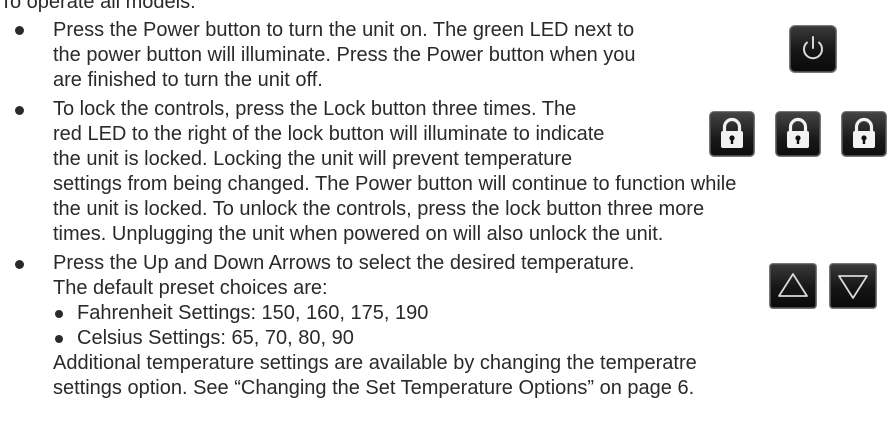  I want to click on up-arrow-icon, so click(793, 285).